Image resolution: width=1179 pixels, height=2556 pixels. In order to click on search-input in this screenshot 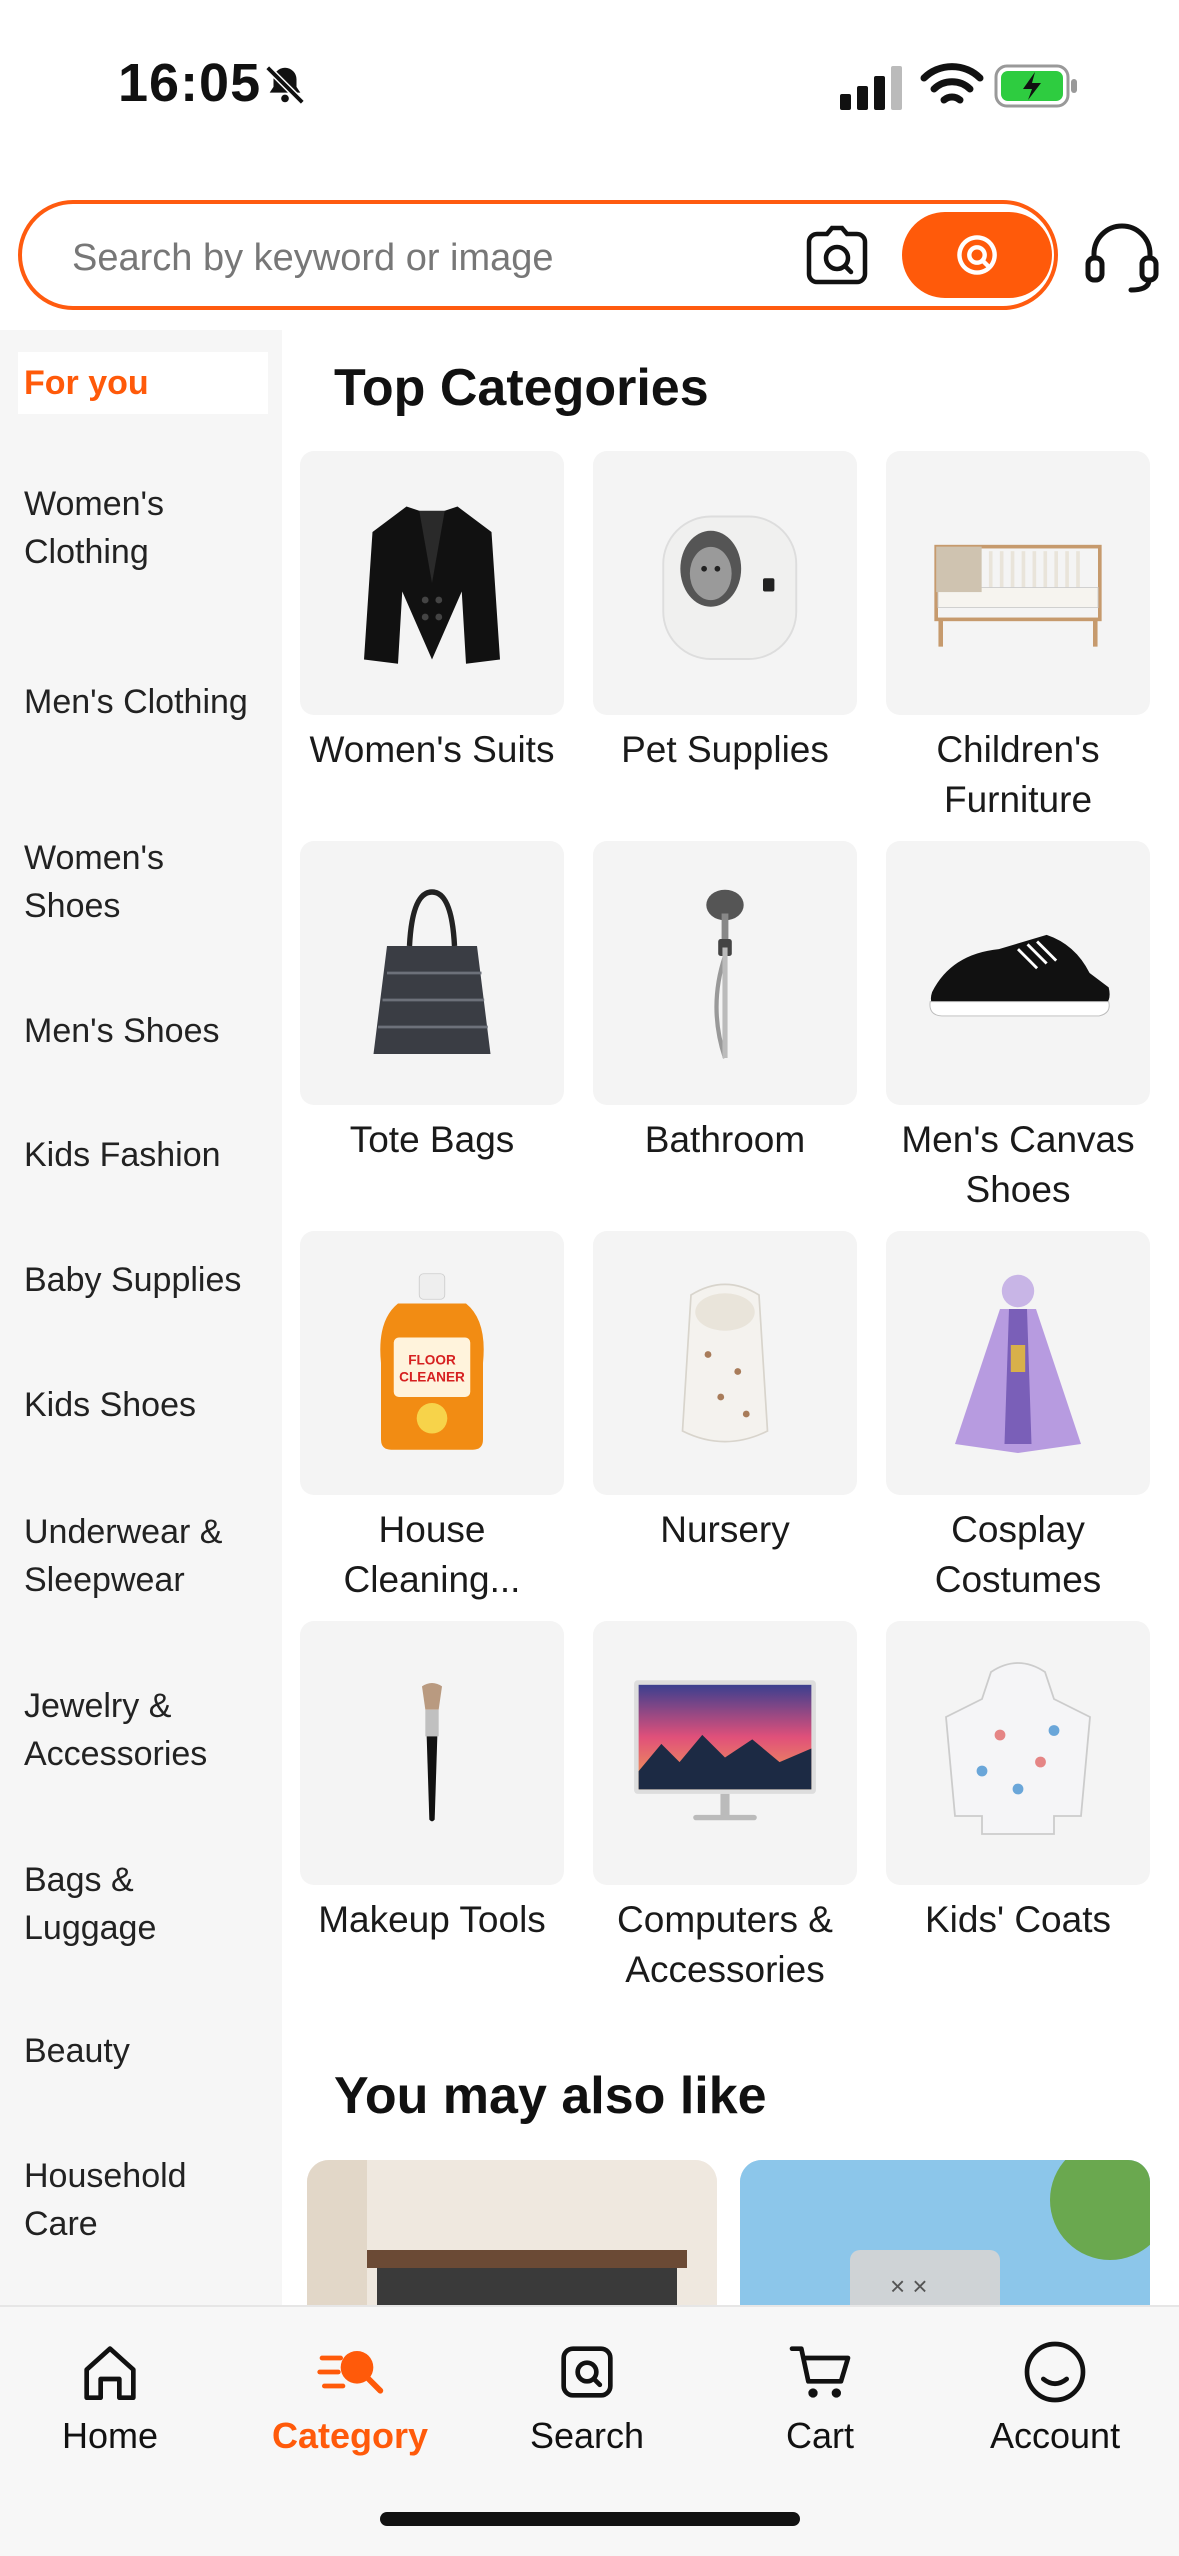, I will do `click(432, 258)`.